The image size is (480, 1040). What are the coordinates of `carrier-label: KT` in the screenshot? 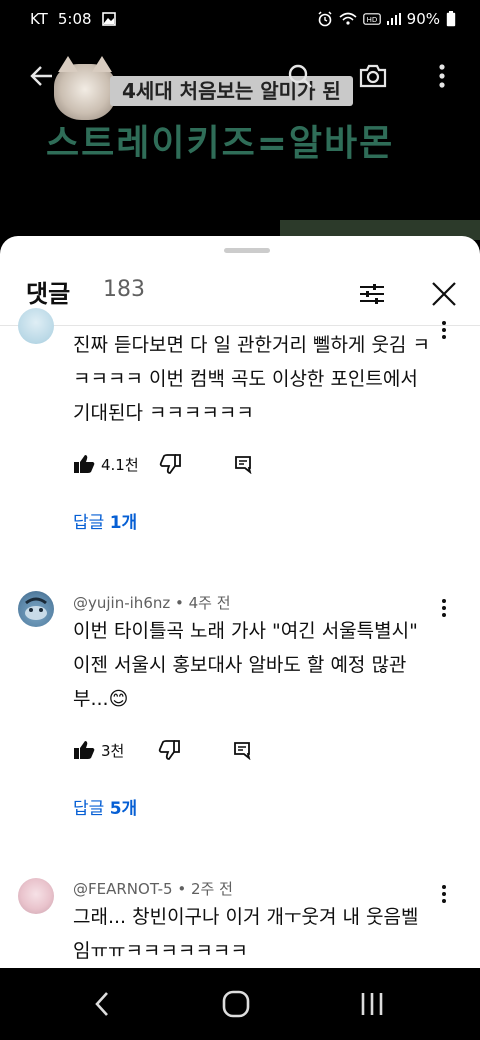 It's located at (39, 19).